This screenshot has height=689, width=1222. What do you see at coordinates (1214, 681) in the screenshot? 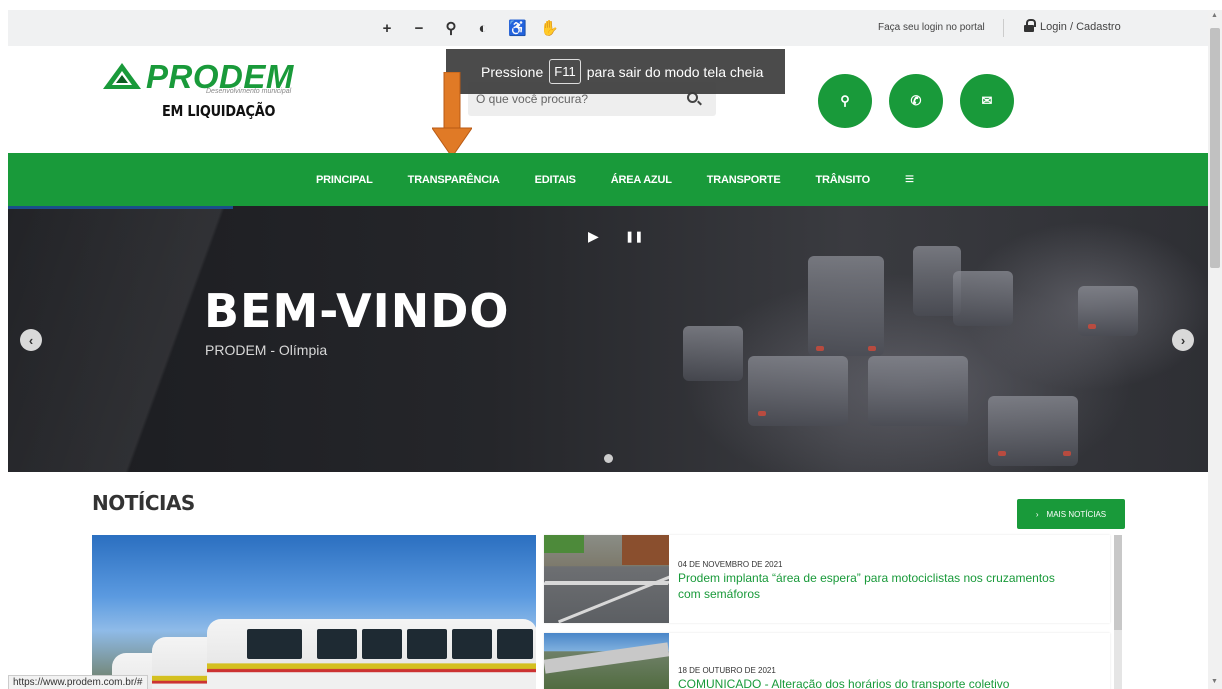
I see `scroll-down-icon: ▼` at bounding box center [1214, 681].